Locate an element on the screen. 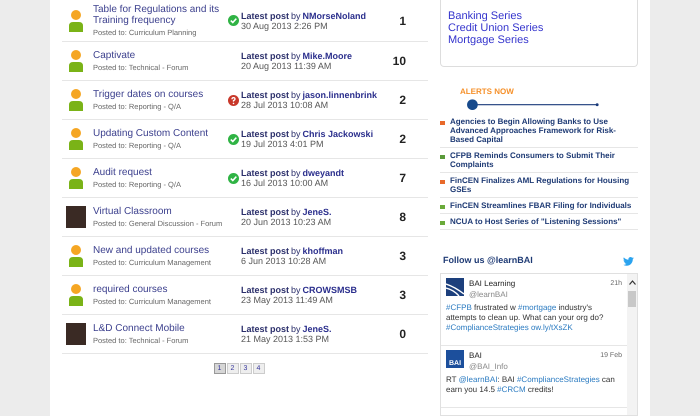  tweet-handle: @BAI_Info is located at coordinates (489, 366).